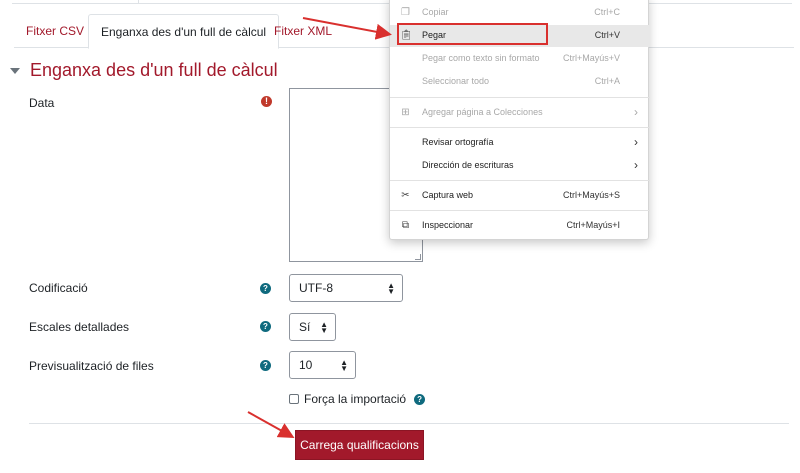 The image size is (800, 473). What do you see at coordinates (405, 195) in the screenshot?
I see `web-capture-icon: ✂` at bounding box center [405, 195].